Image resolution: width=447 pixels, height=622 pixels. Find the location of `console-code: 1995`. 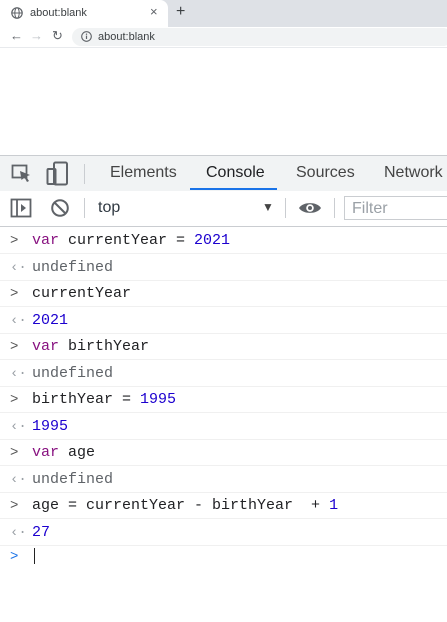

console-code: 1995 is located at coordinates (50, 427).